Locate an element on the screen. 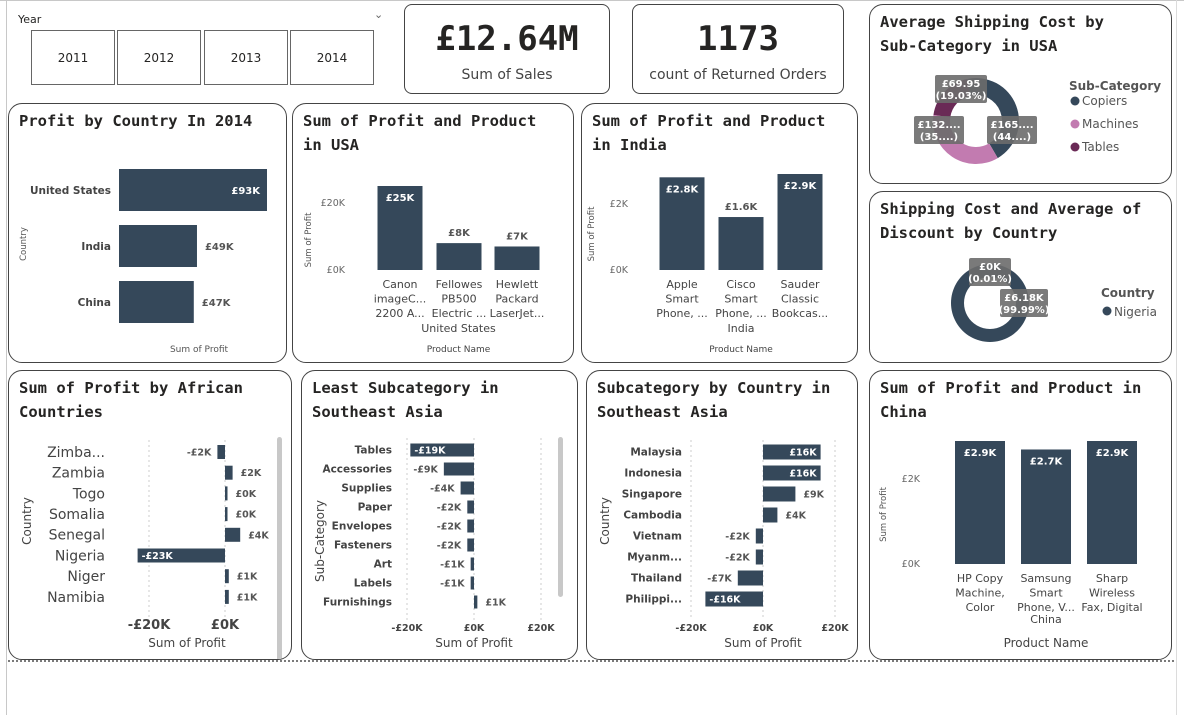 This screenshot has height=715, width=1184. y-axis-title: Country is located at coordinates (27, 521).